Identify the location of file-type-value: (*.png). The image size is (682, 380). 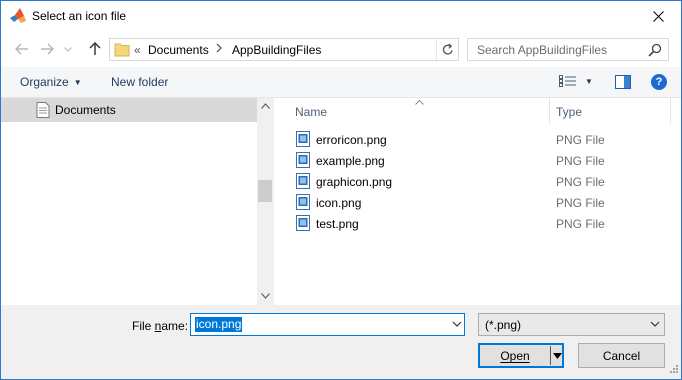
(503, 325).